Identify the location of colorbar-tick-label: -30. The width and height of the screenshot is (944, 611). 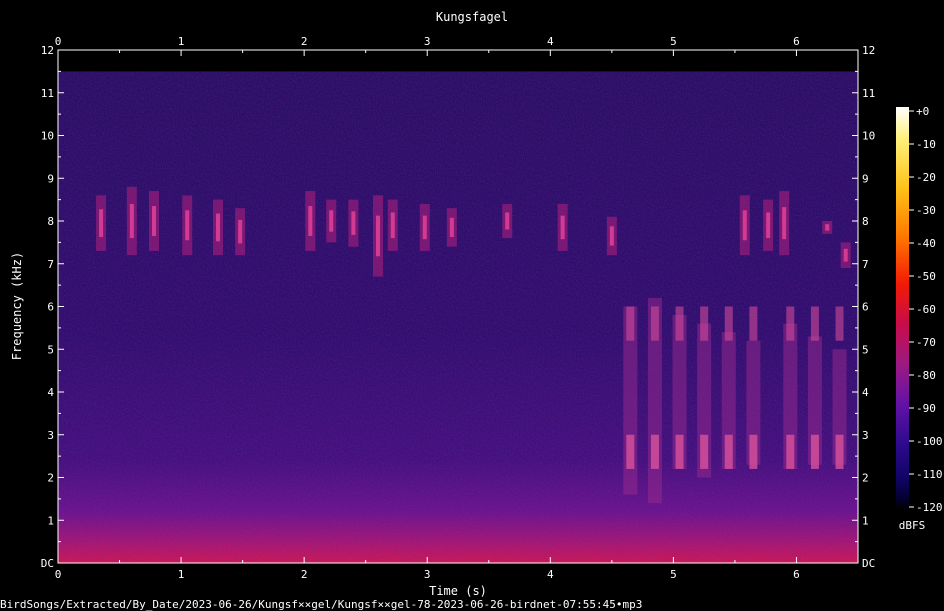
(926, 210).